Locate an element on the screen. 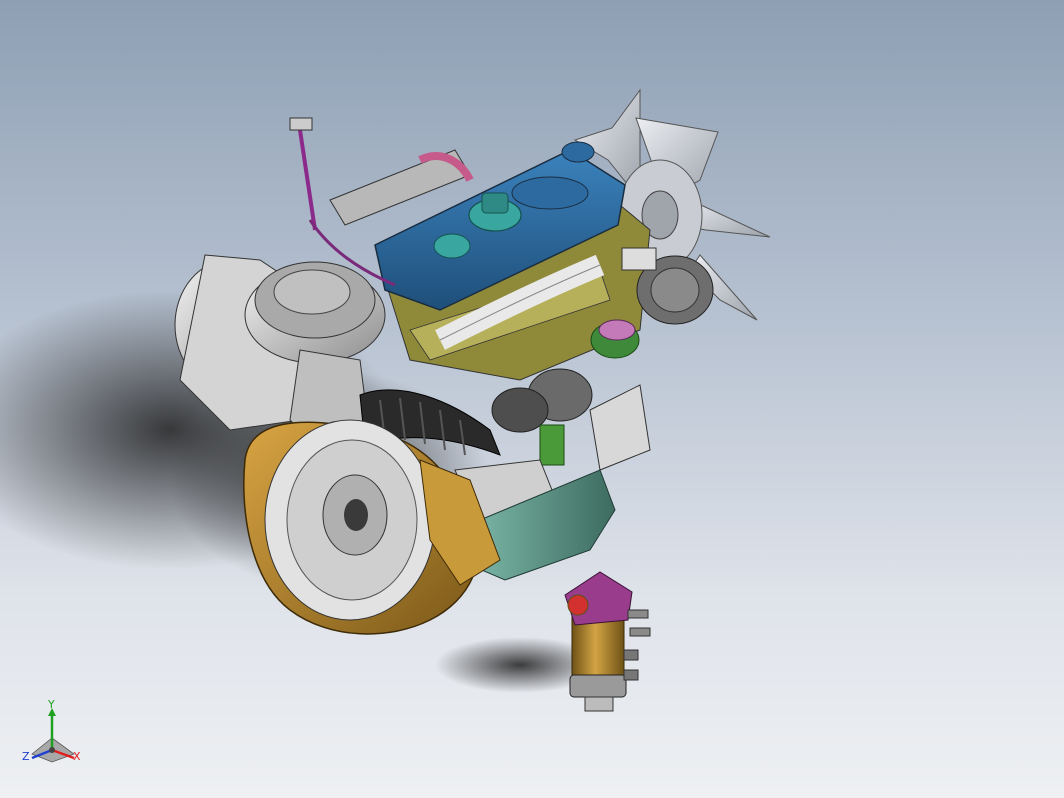 The image size is (1064, 798). z-axis-label: Z is located at coordinates (26, 756).